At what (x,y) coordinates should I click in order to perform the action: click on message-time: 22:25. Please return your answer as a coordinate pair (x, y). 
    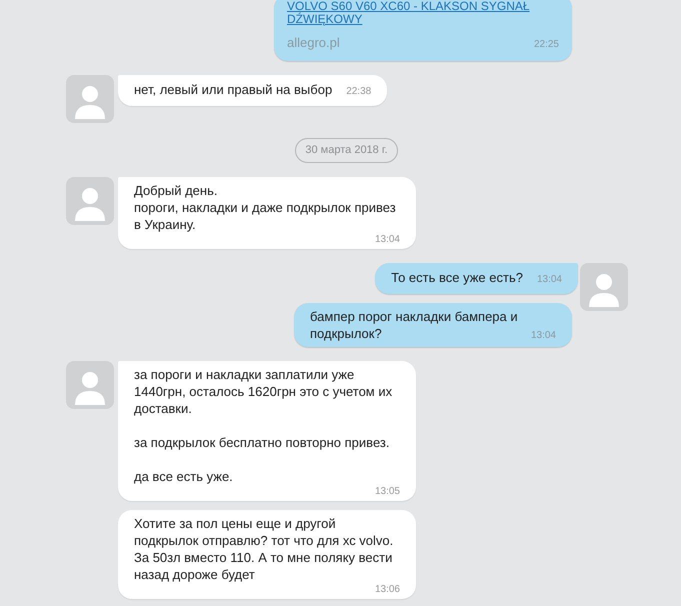
    Looking at the image, I should click on (546, 45).